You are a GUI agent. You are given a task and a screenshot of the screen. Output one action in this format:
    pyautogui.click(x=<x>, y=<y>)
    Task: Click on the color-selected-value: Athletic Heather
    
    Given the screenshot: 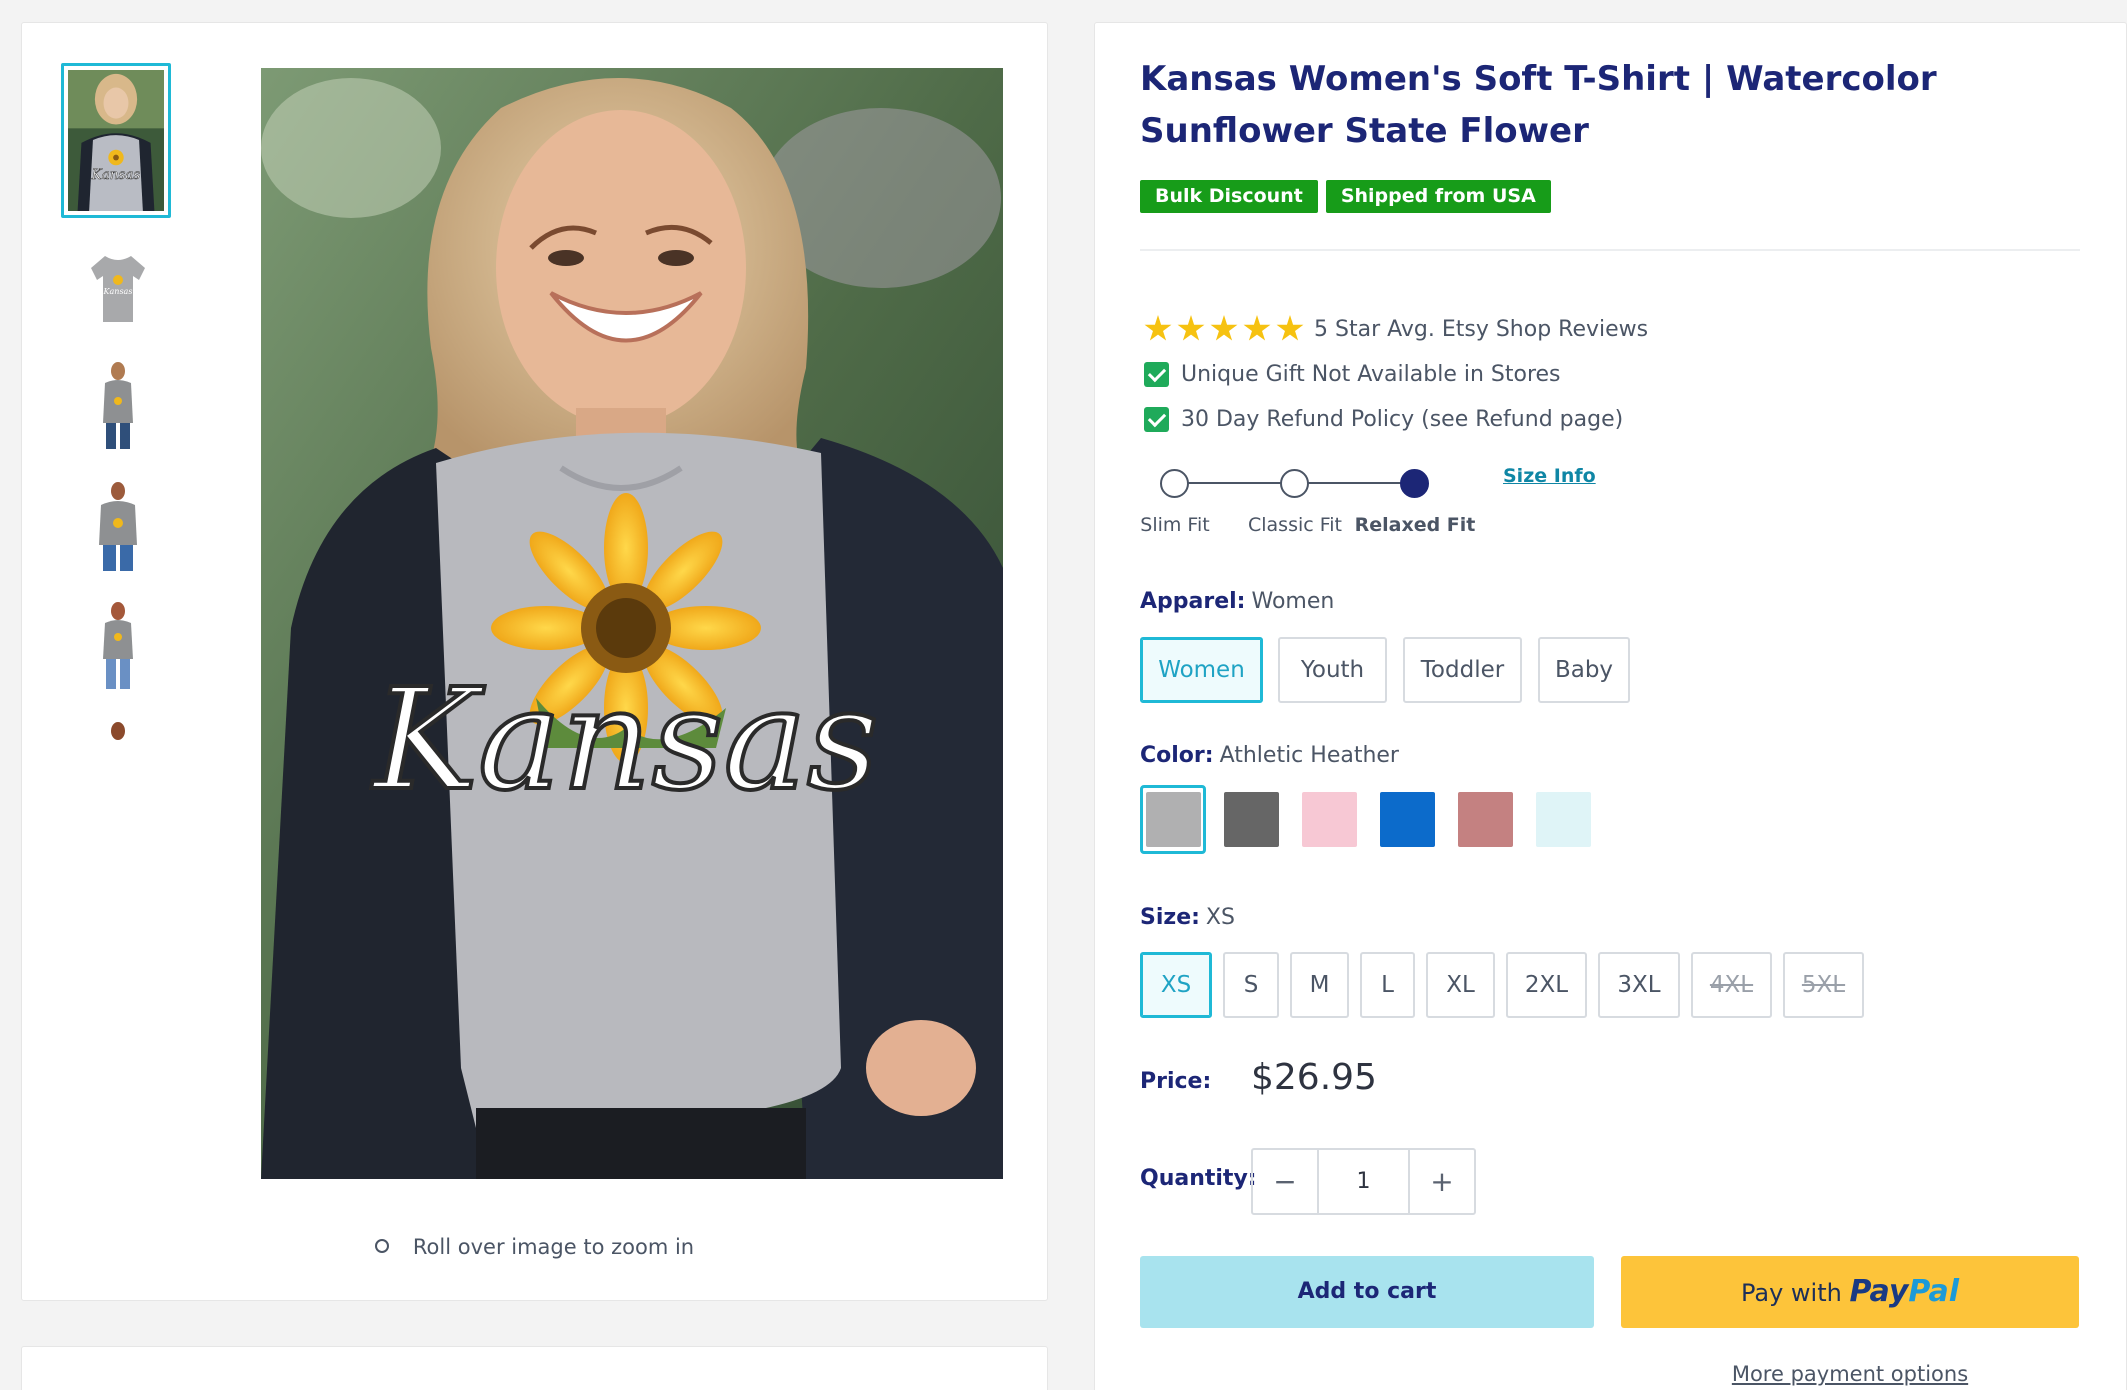 What is the action you would take?
    pyautogui.click(x=1309, y=755)
    